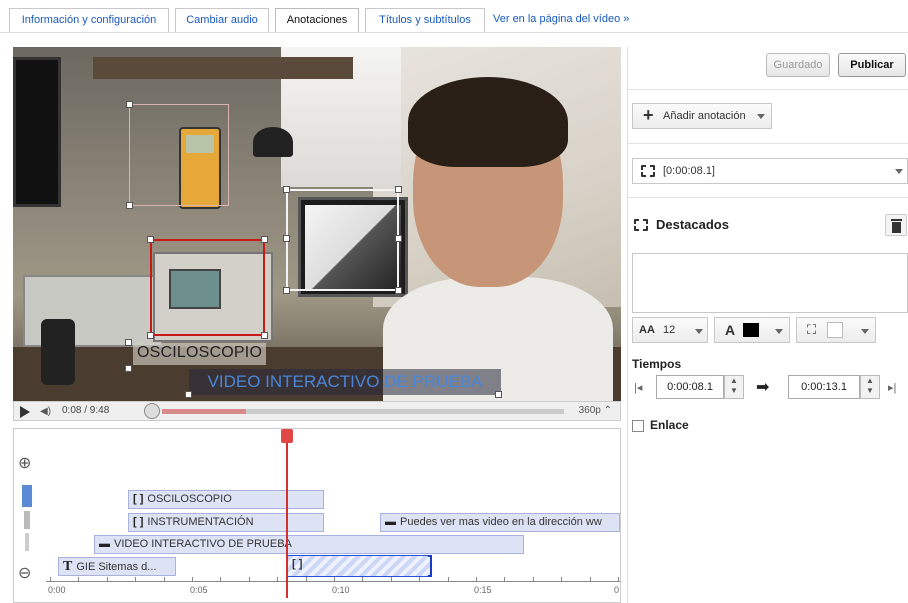 This screenshot has height=603, width=908. Describe the element at coordinates (89, 20) in the screenshot. I see `tab-info: Información y configuración` at that location.